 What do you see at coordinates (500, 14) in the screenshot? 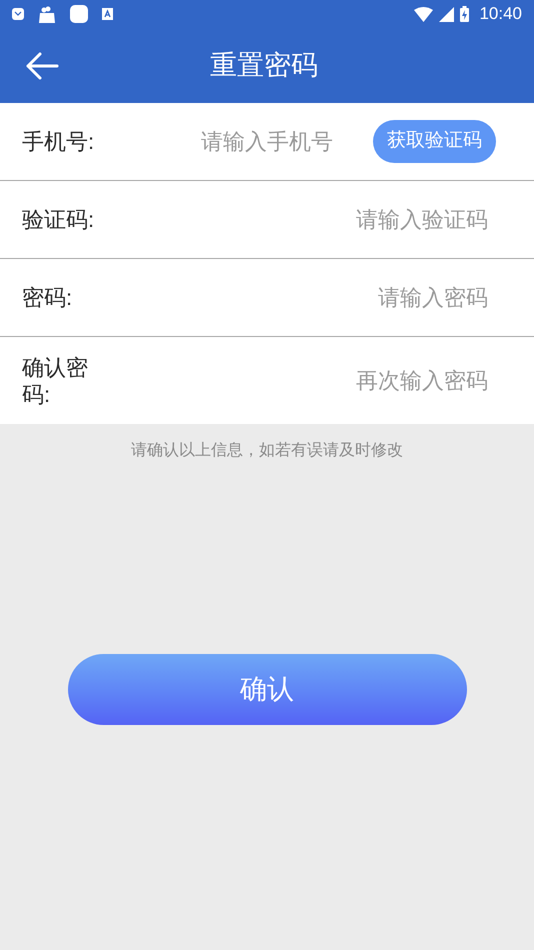
I see `status-time: 10:40` at bounding box center [500, 14].